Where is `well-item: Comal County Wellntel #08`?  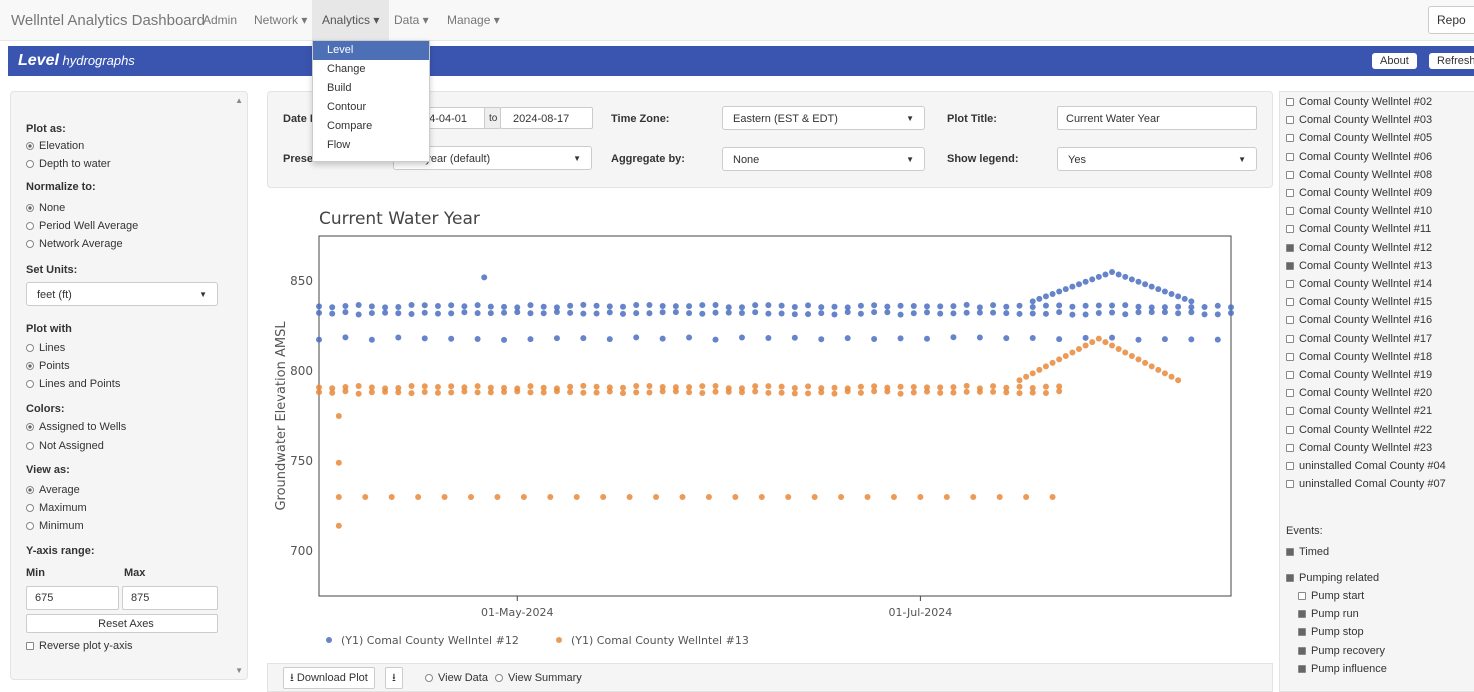 well-item: Comal County Wellntel #08 is located at coordinates (1359, 175).